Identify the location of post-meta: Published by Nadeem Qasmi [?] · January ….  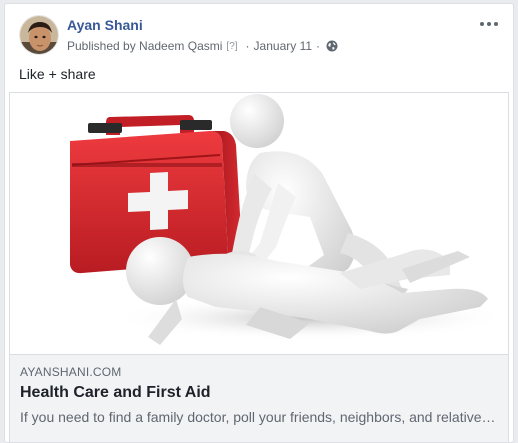
(202, 46).